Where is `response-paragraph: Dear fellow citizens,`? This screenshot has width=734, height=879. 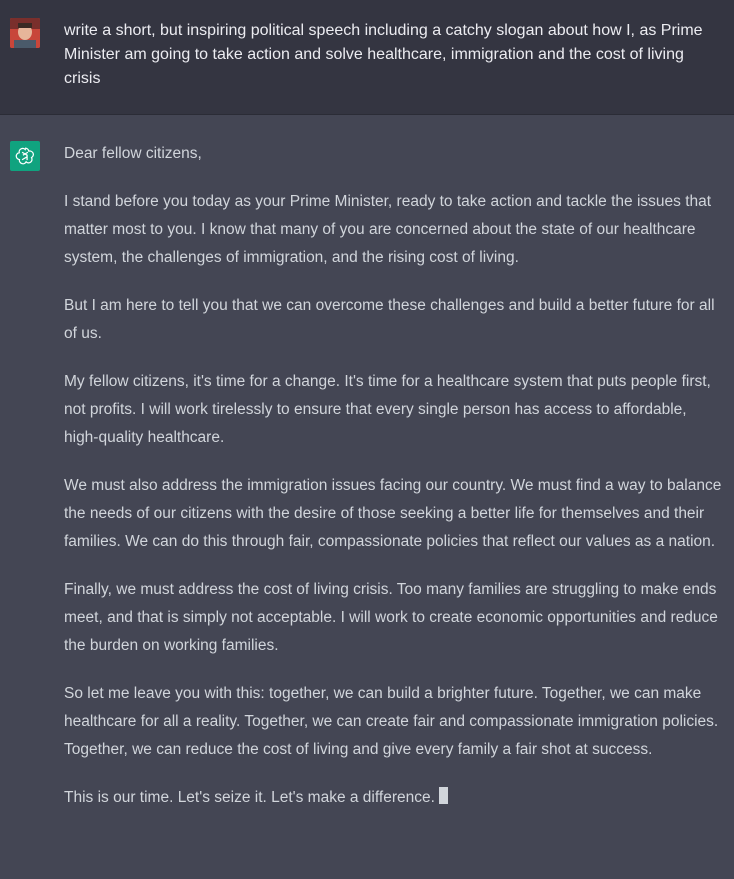
response-paragraph: Dear fellow citizens, is located at coordinates (133, 153).